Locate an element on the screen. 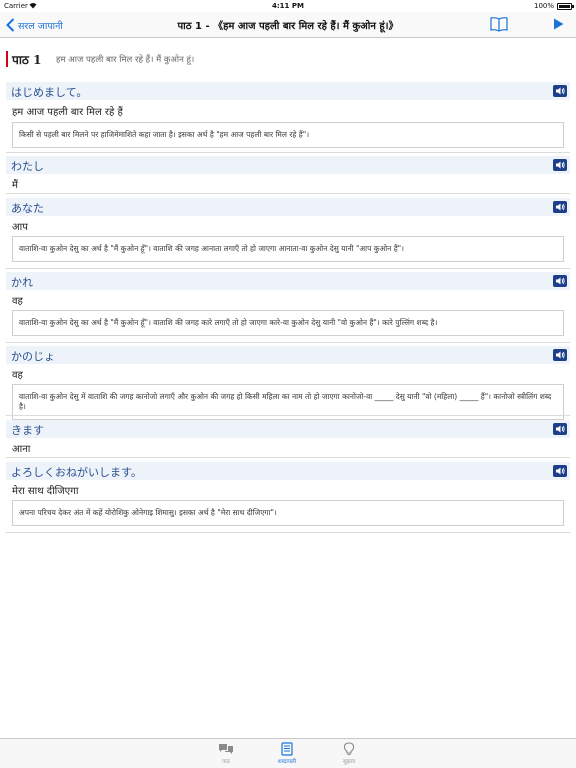 The image size is (576, 768). tab-label: सुझाव is located at coordinates (349, 762).